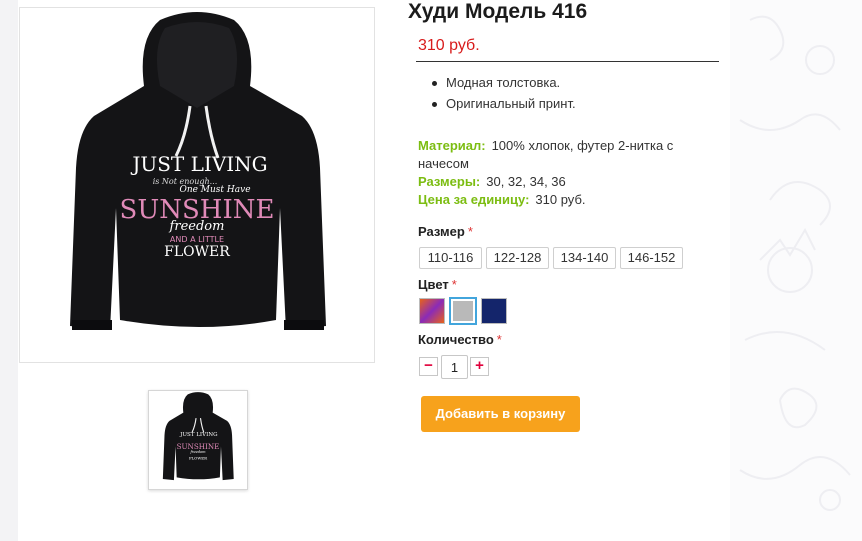 The image size is (862, 541). Describe the element at coordinates (449, 45) in the screenshot. I see `product-price: 310 руб.` at that location.